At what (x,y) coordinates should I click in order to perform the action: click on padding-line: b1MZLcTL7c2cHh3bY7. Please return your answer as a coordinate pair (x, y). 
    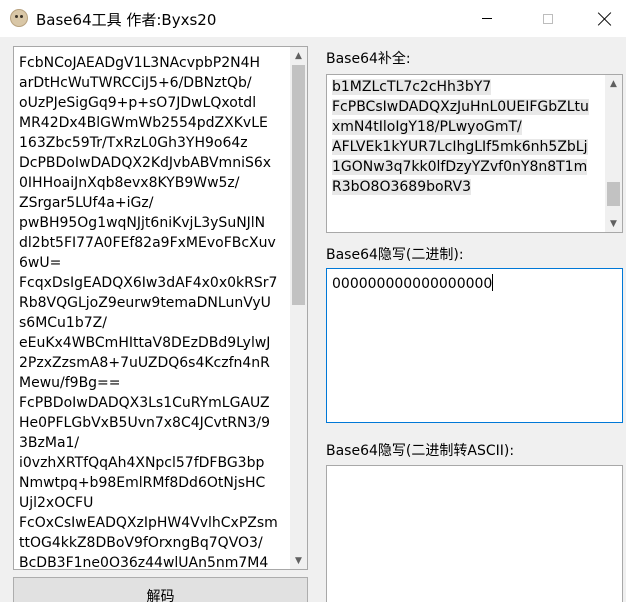
    Looking at the image, I should click on (412, 87).